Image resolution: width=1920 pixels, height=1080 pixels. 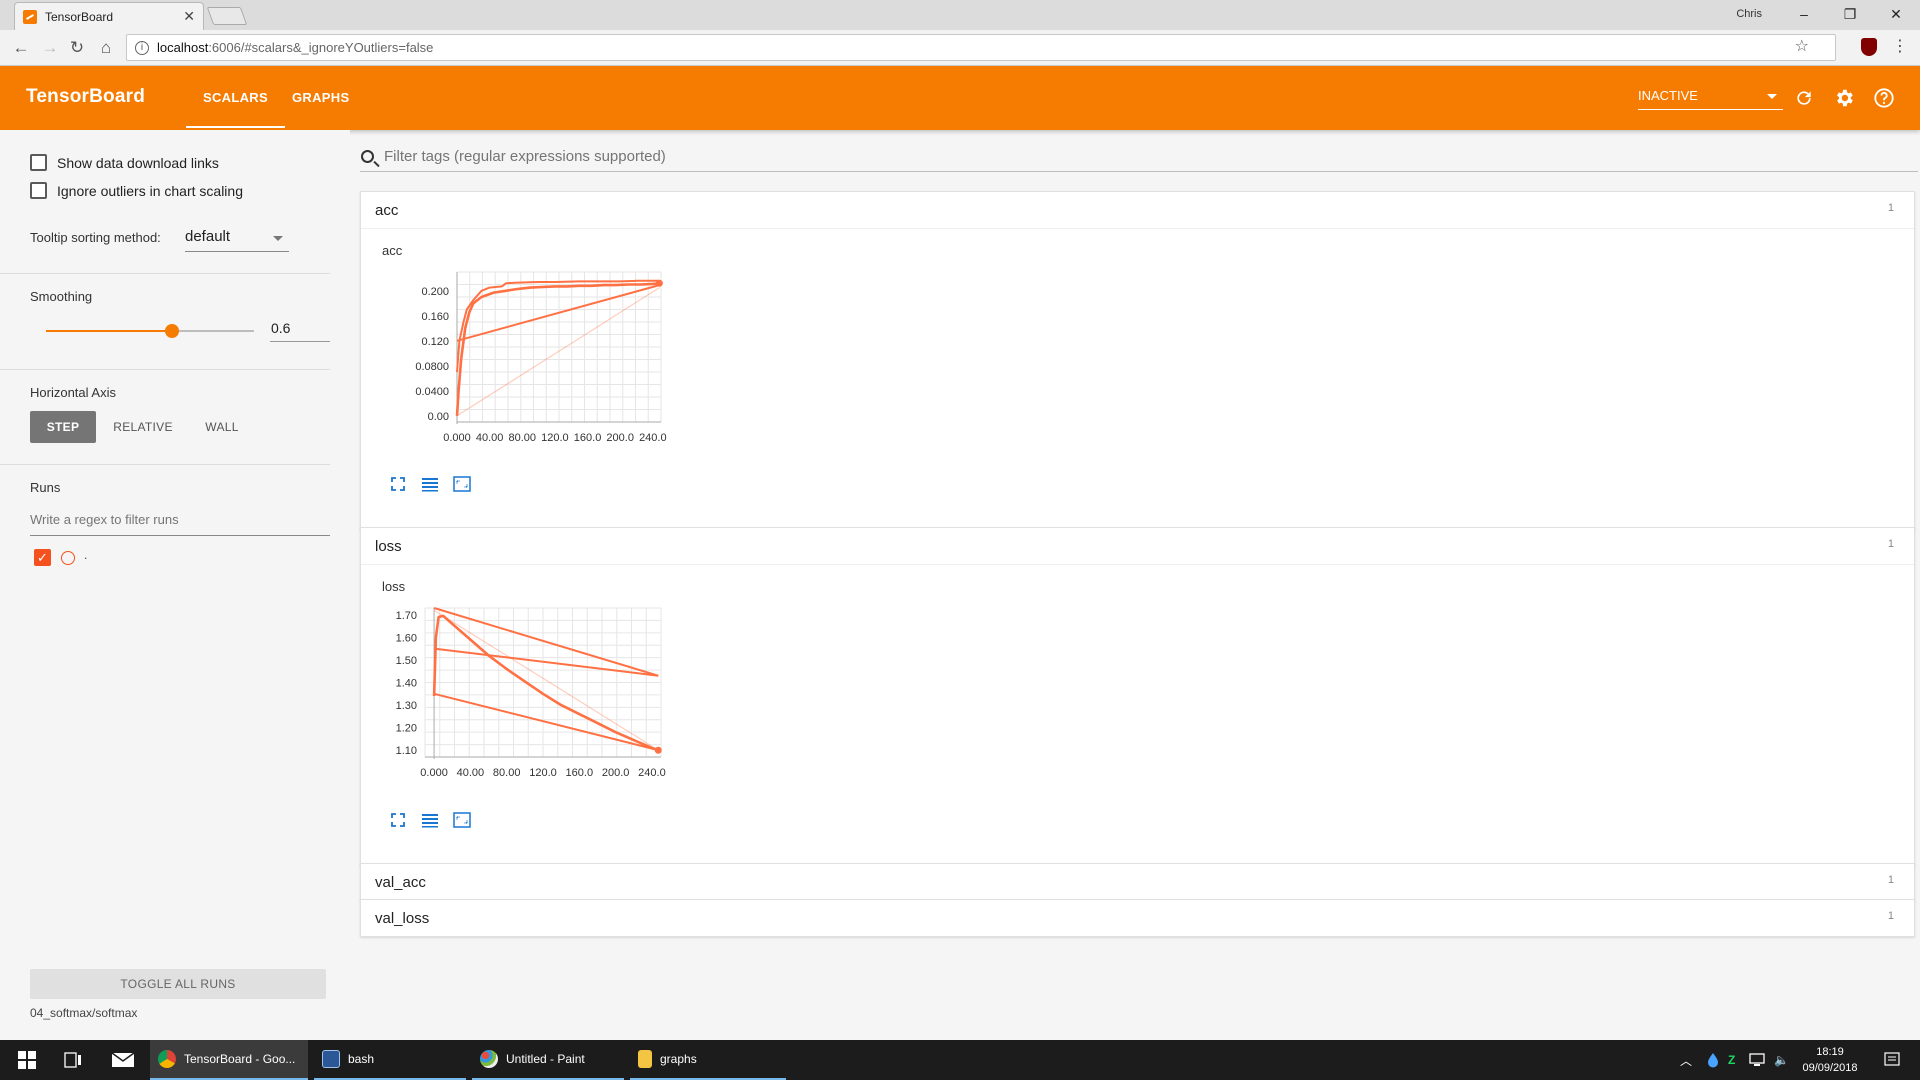 I want to click on dropbox-tray-icon, so click(x=1713, y=1060).